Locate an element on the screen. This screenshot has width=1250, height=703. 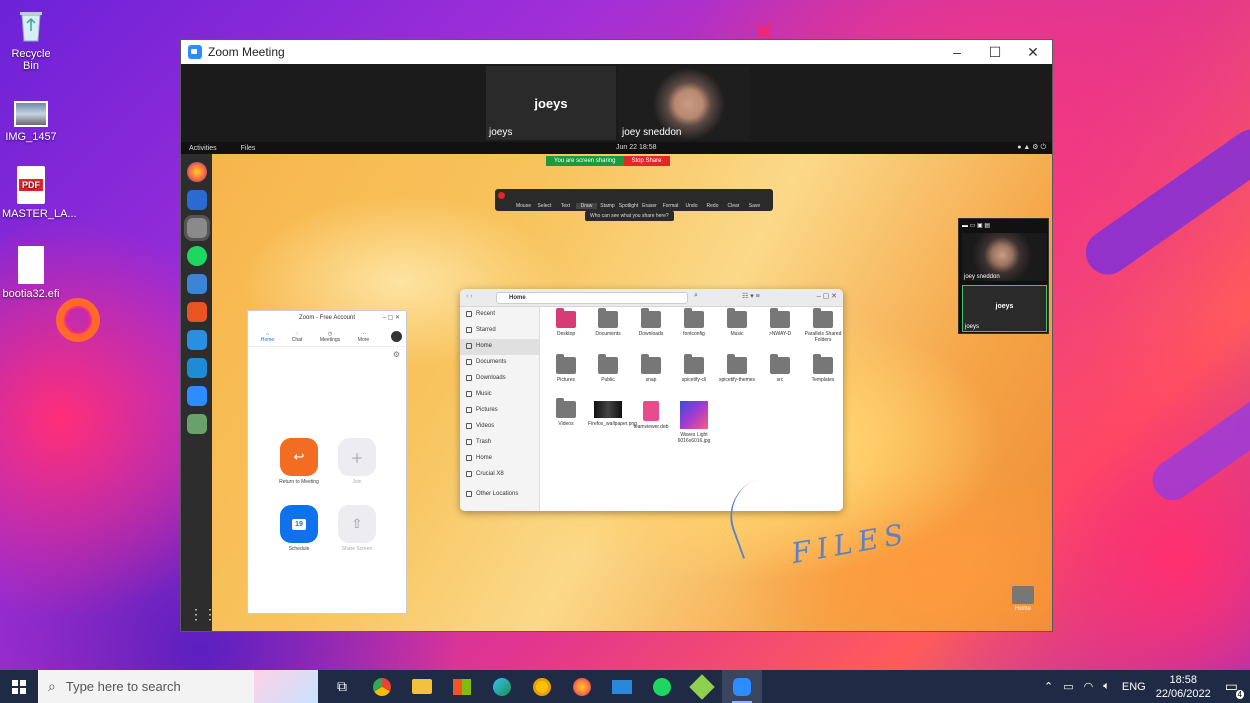
tool-draw: Draw is located at coordinates (586, 206).